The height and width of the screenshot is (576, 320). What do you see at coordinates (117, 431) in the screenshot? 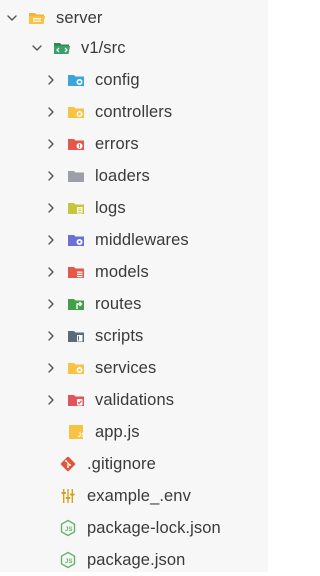
I see `tree-item-label: app.js` at bounding box center [117, 431].